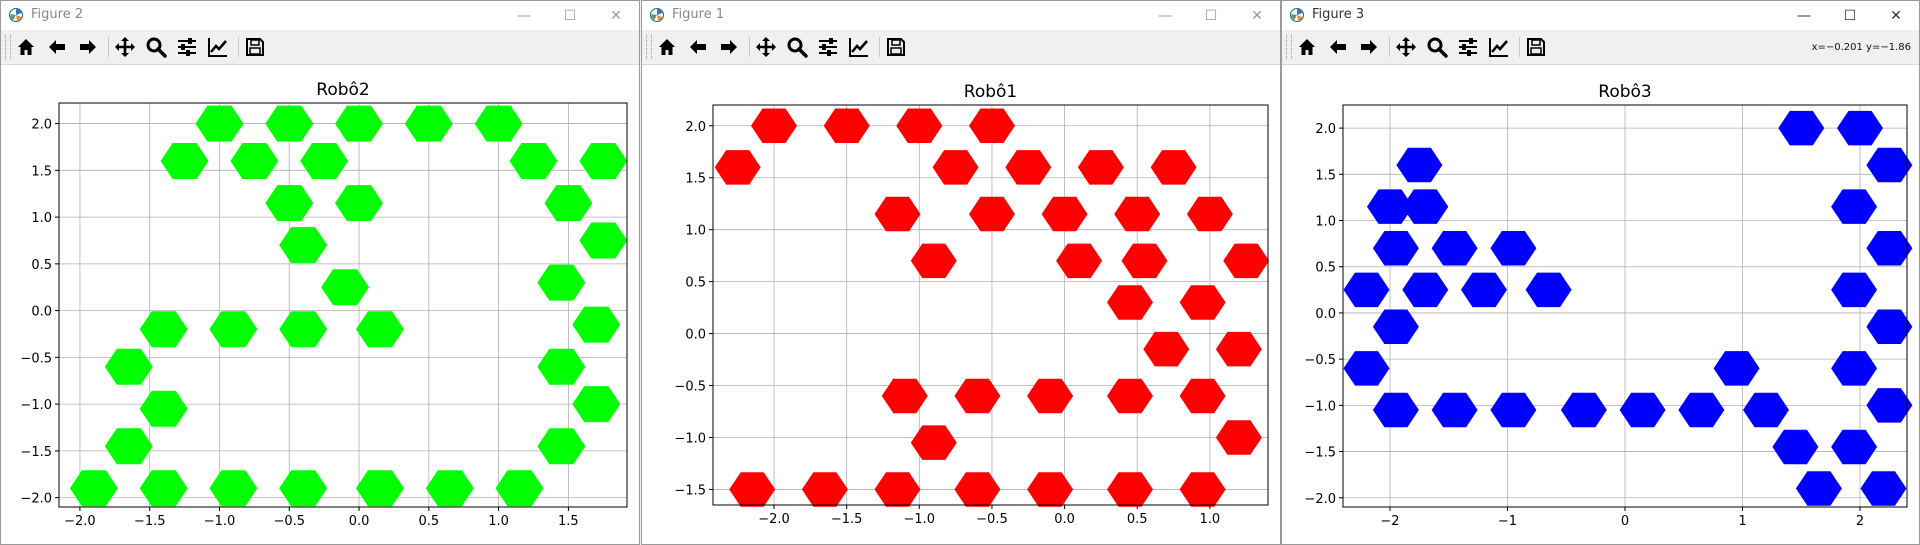  I want to click on window-title: Figure 1, so click(698, 14).